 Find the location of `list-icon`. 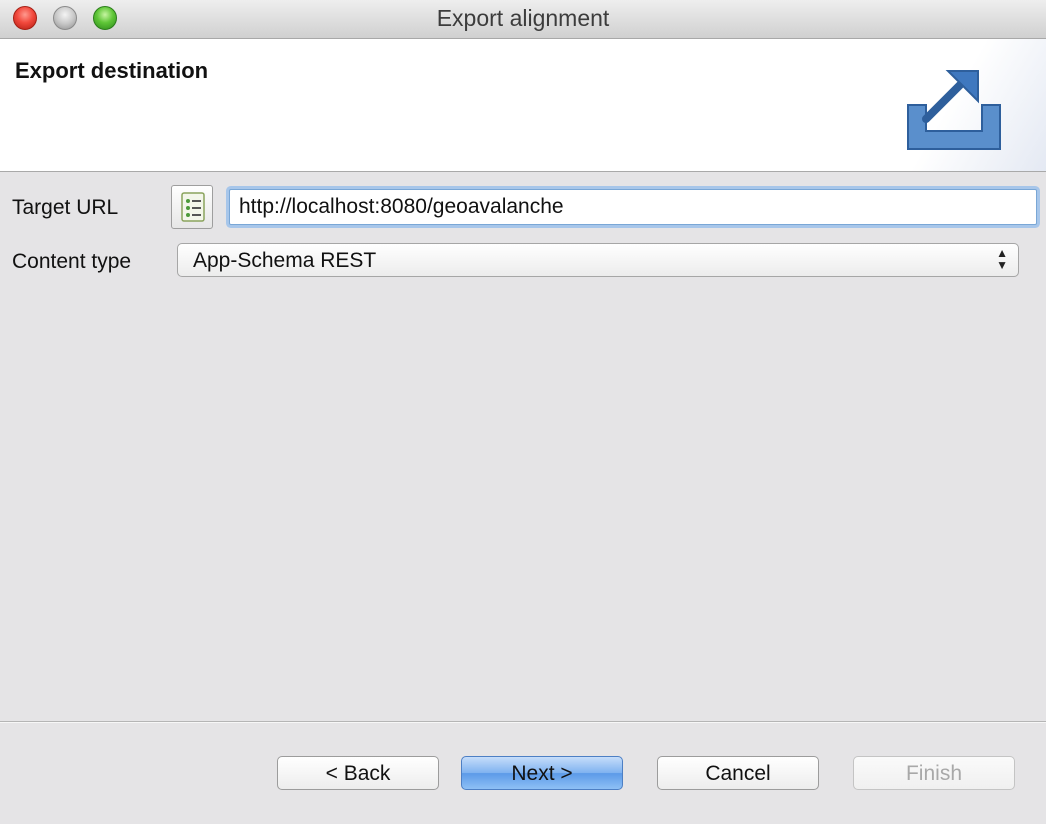

list-icon is located at coordinates (193, 207).